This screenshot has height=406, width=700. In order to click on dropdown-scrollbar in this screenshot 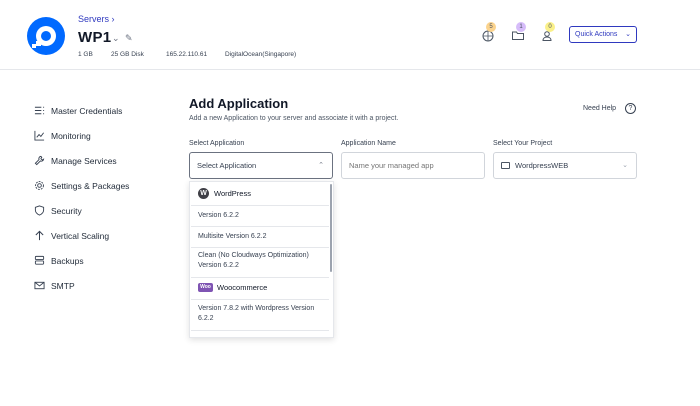, I will do `click(331, 228)`.